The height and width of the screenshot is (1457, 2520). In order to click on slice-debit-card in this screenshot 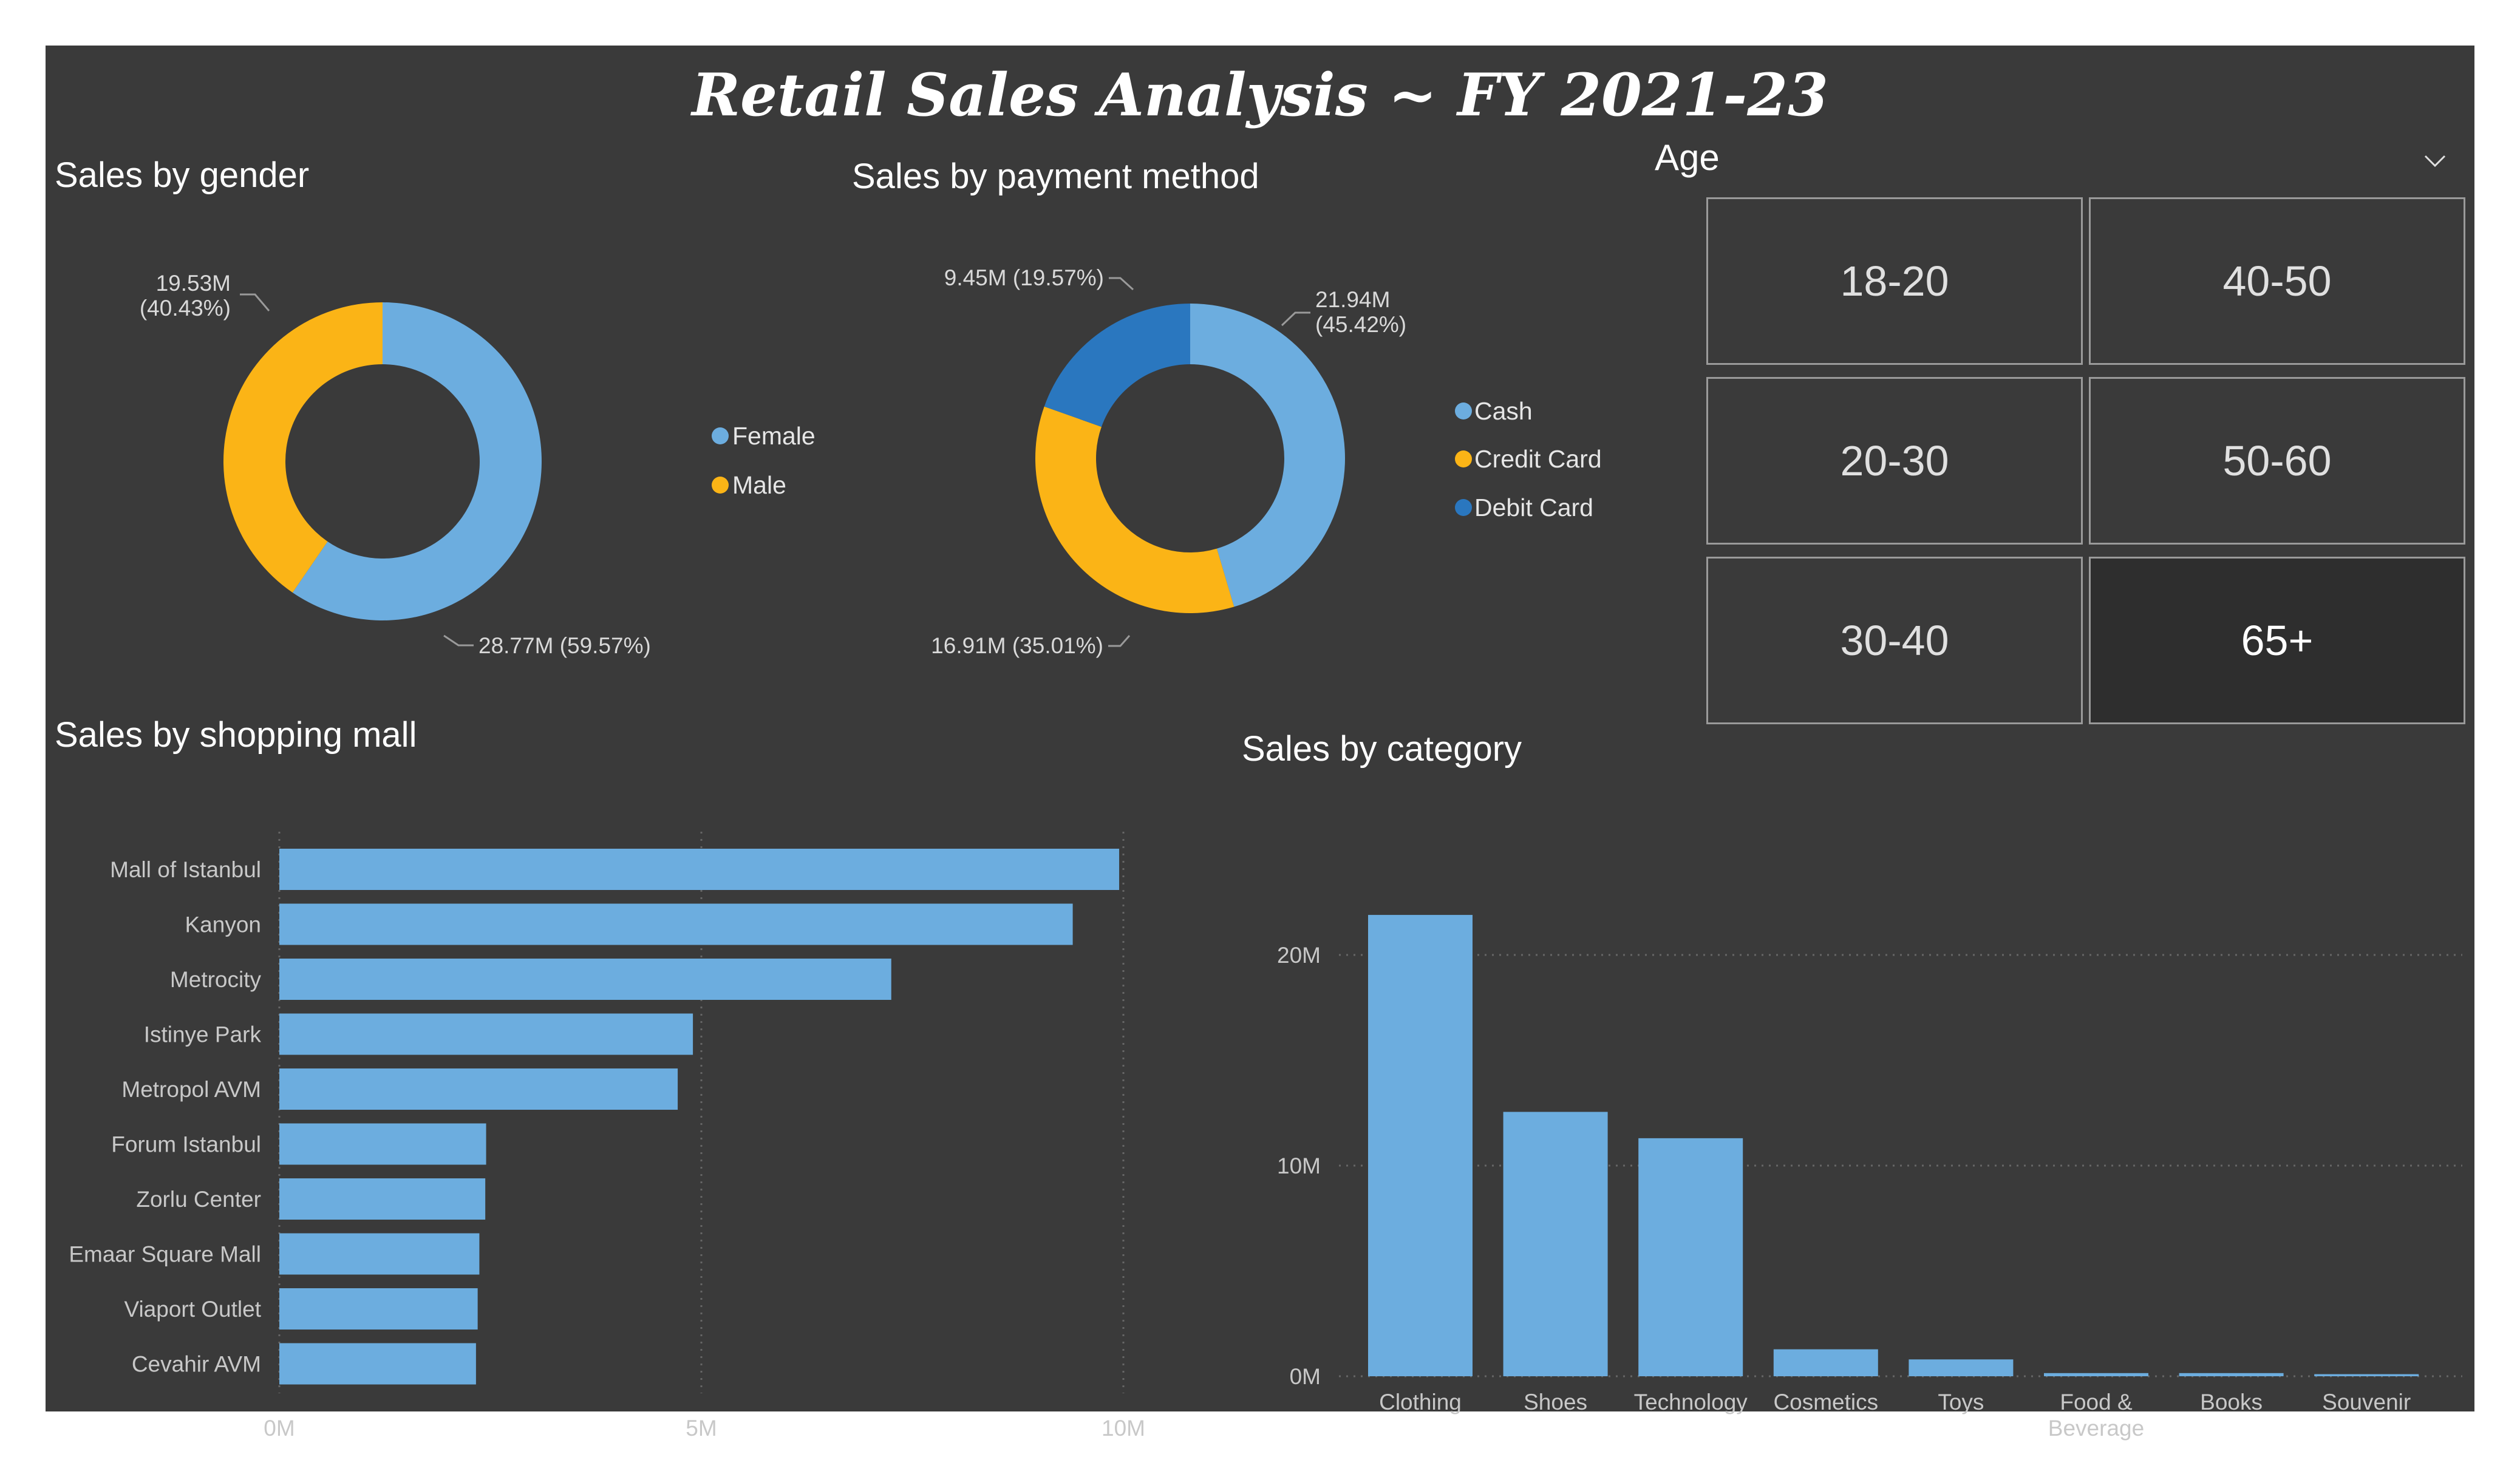, I will do `click(1117, 365)`.